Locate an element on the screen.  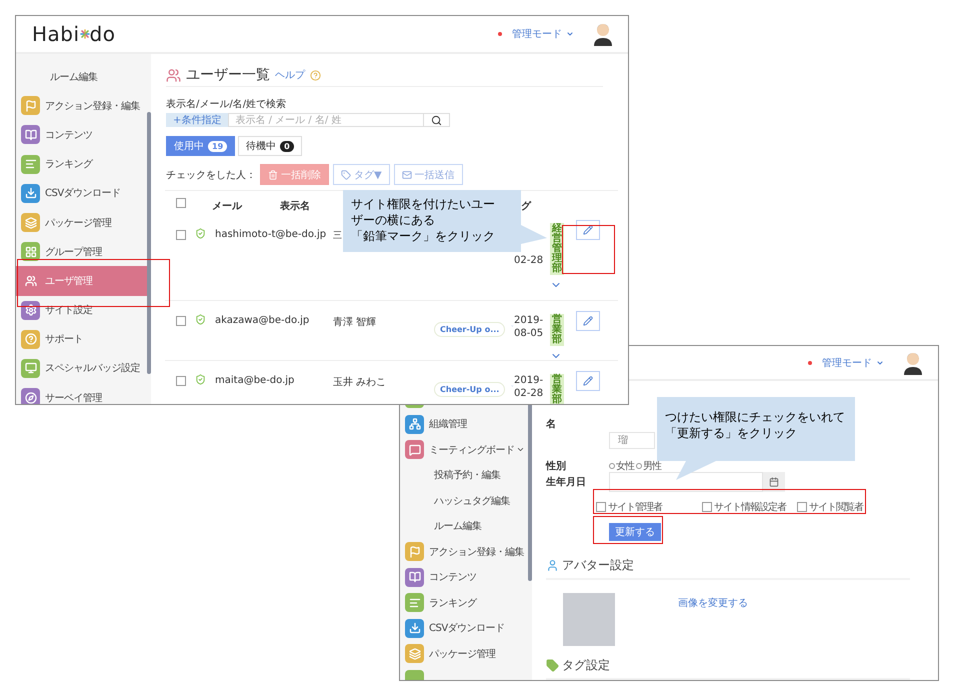
callout-text: つけたい権限にチェックをいれて is located at coordinates (755, 417).